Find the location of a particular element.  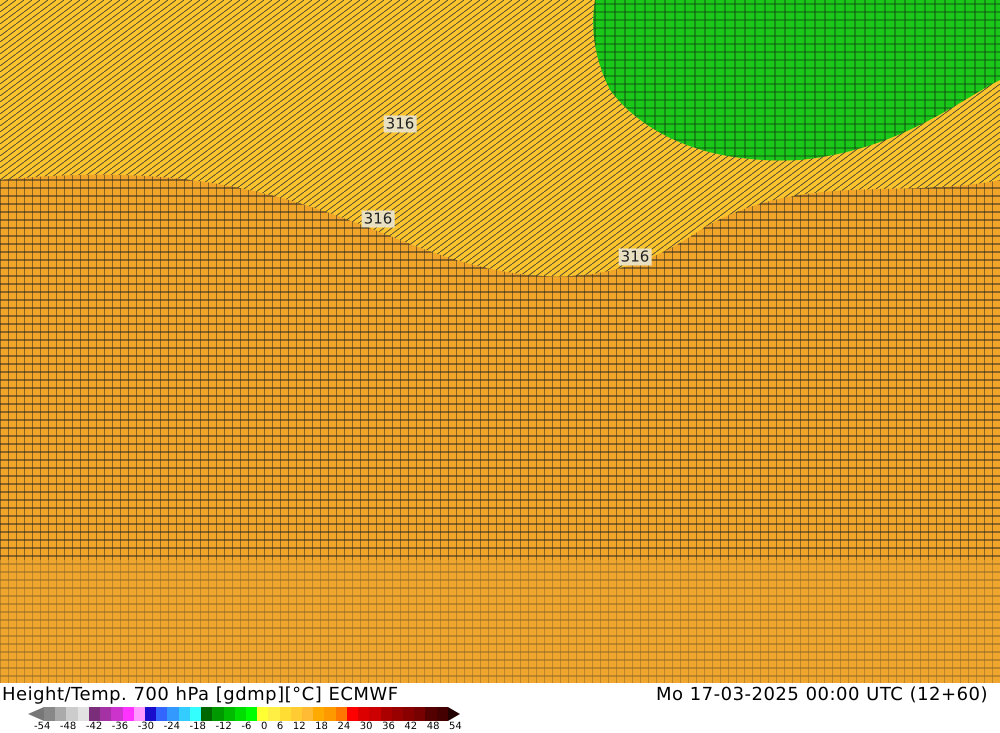

scale-tick-label: 12 is located at coordinates (299, 727).